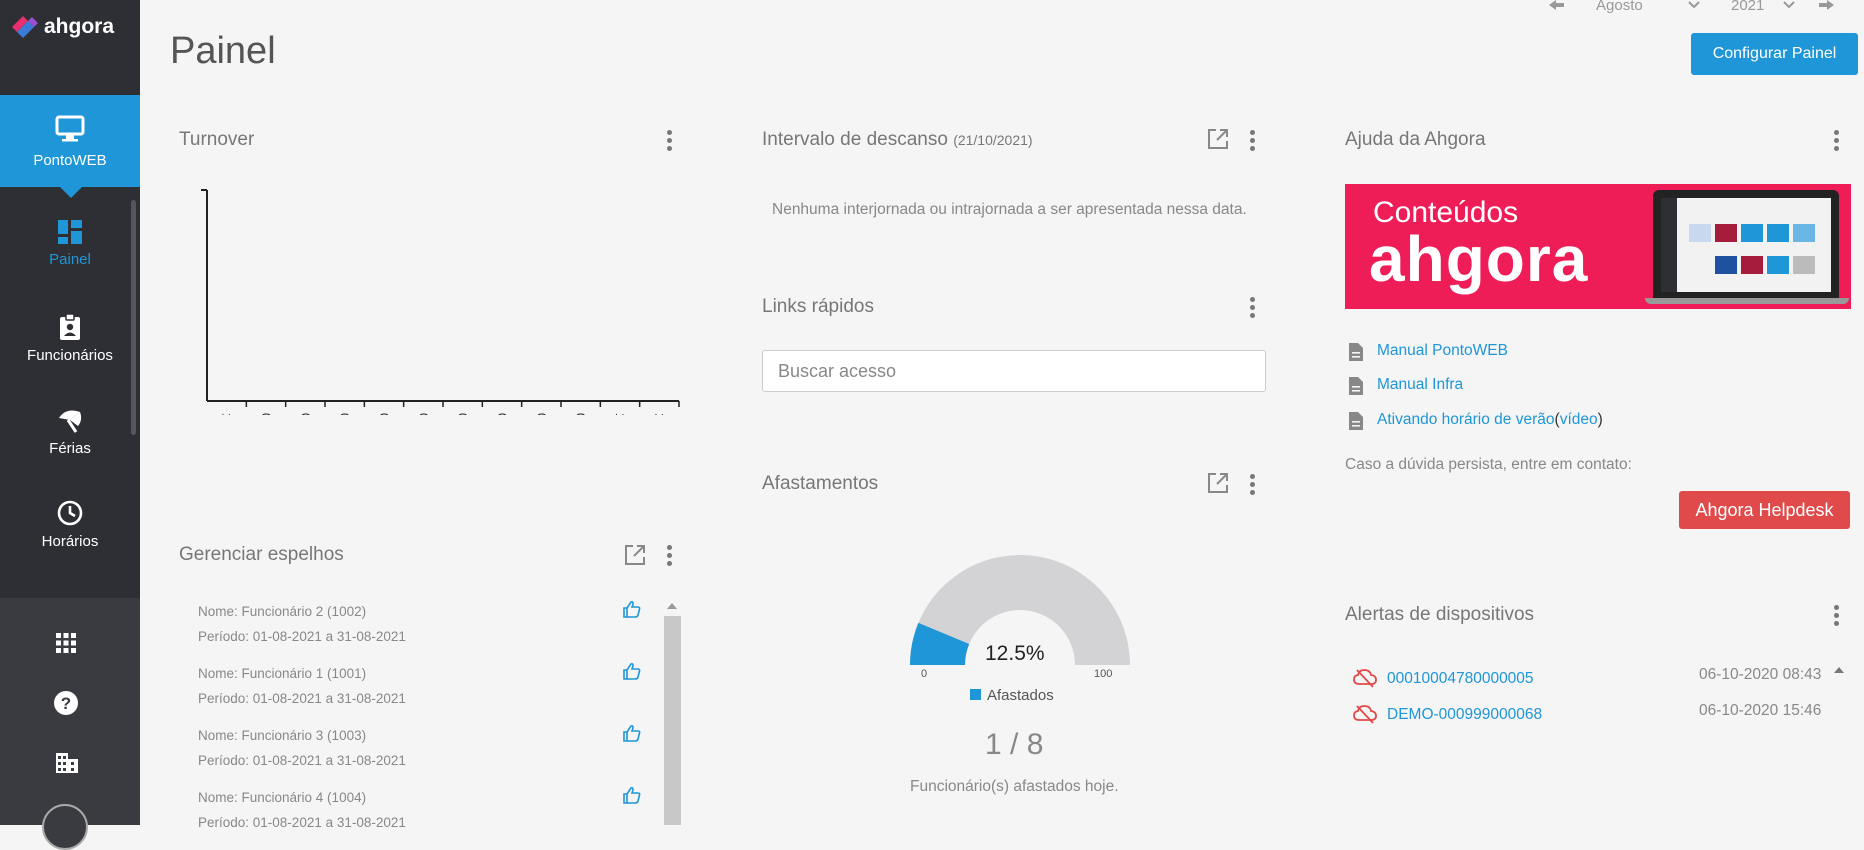  What do you see at coordinates (1466, 419) in the screenshot?
I see `horario-verao-label: Ativando horário de verão` at bounding box center [1466, 419].